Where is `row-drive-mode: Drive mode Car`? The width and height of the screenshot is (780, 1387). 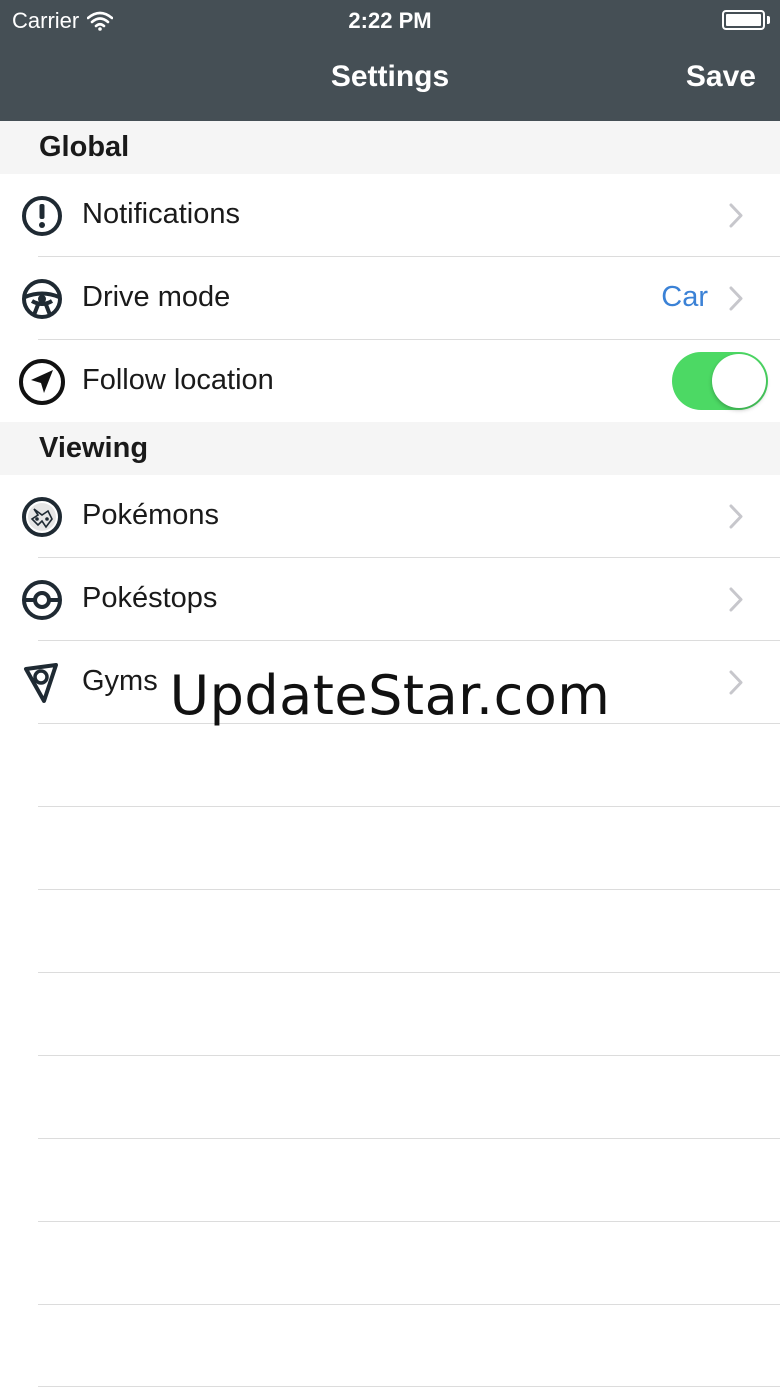
row-drive-mode: Drive mode Car is located at coordinates (390, 298).